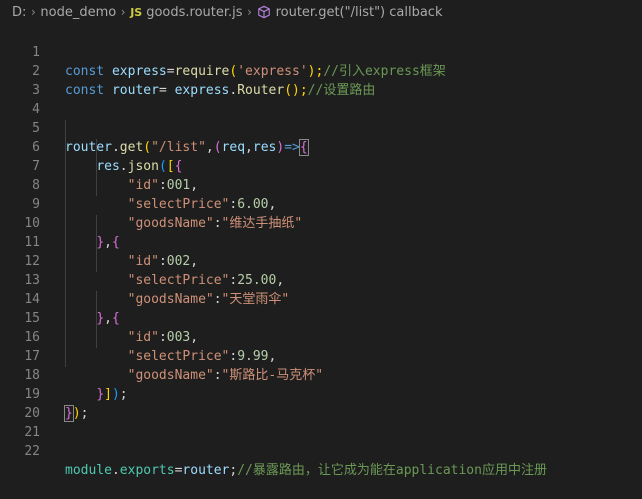  Describe the element at coordinates (321, 403) in the screenshot. I see `code-line: 20` at that location.